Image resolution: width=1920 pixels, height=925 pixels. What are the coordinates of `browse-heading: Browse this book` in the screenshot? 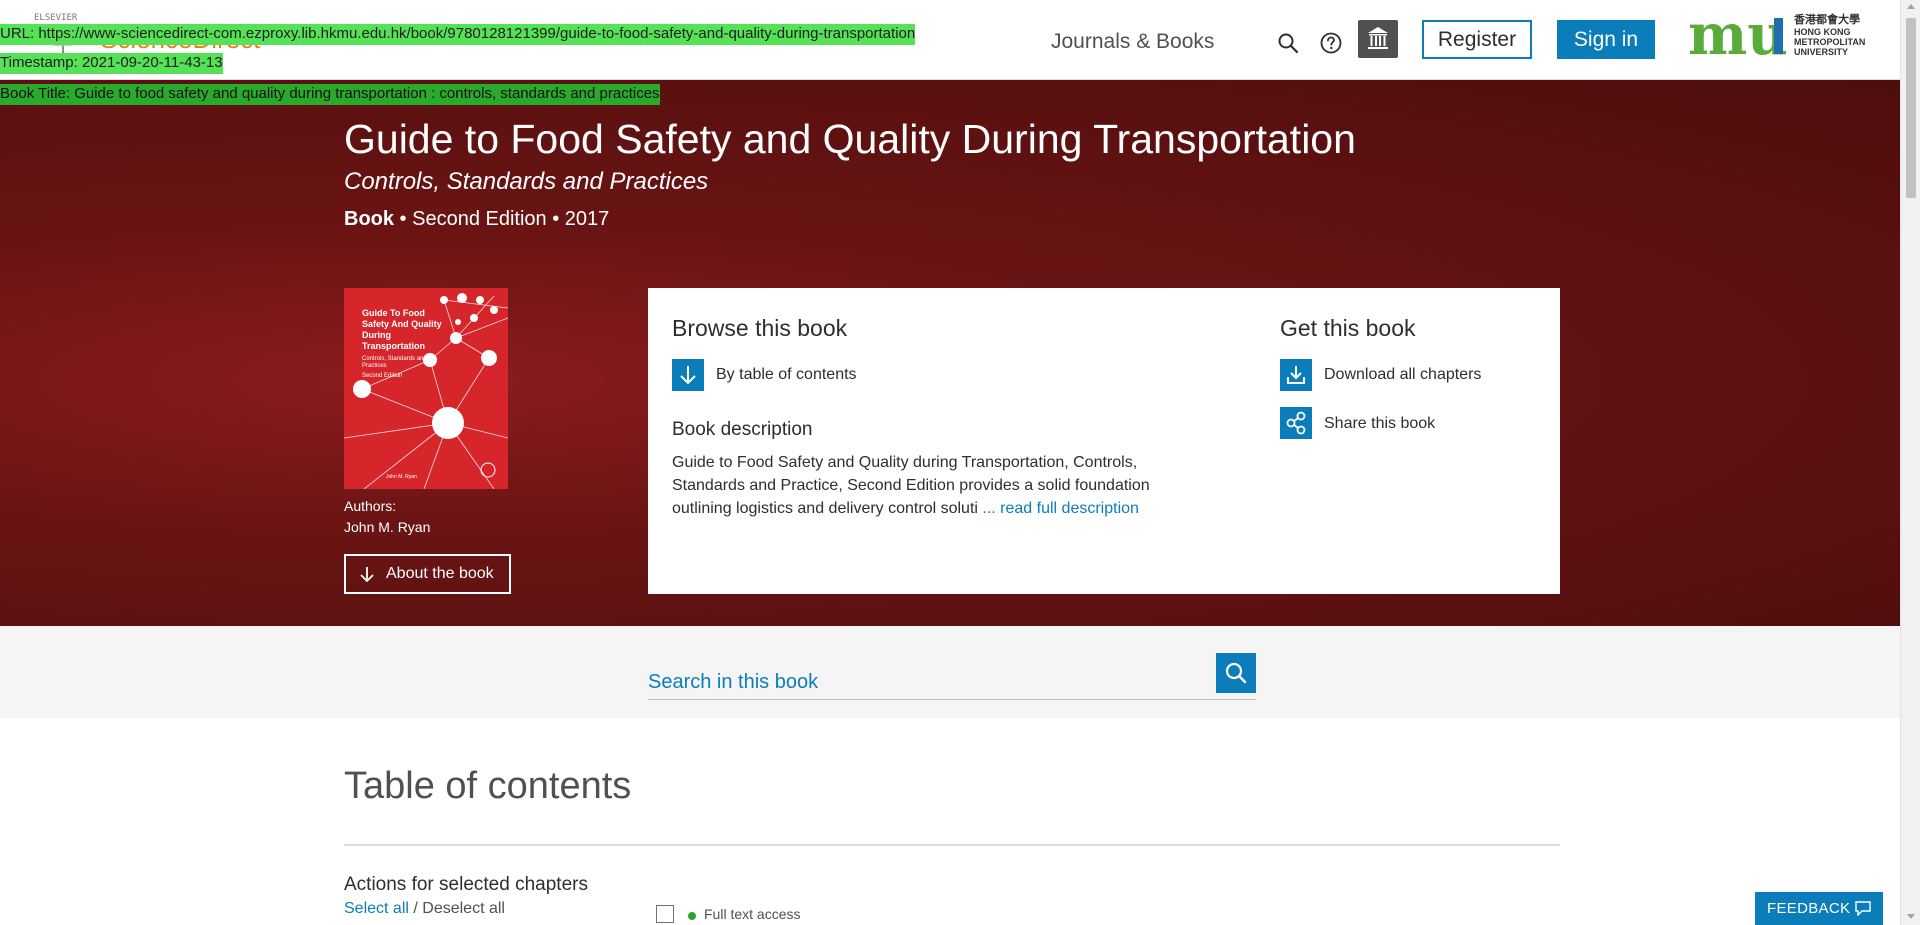 It's located at (760, 328).